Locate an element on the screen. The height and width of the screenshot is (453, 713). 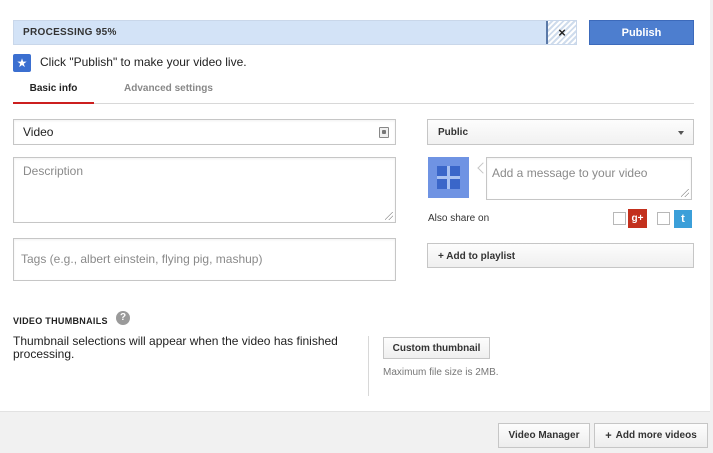
title-input: Video is located at coordinates (204, 132).